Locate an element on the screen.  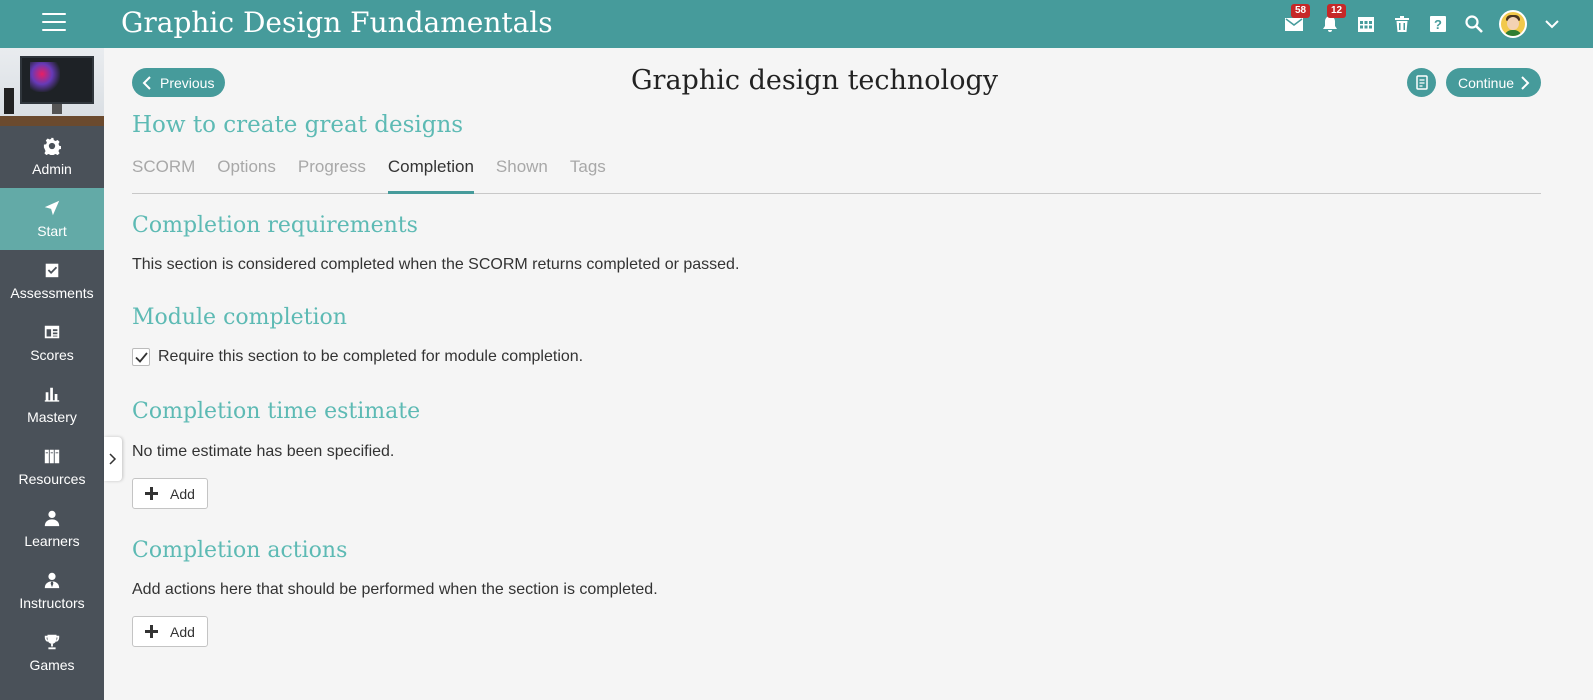
sidebar-item-admin: Admin is located at coordinates (52, 157).